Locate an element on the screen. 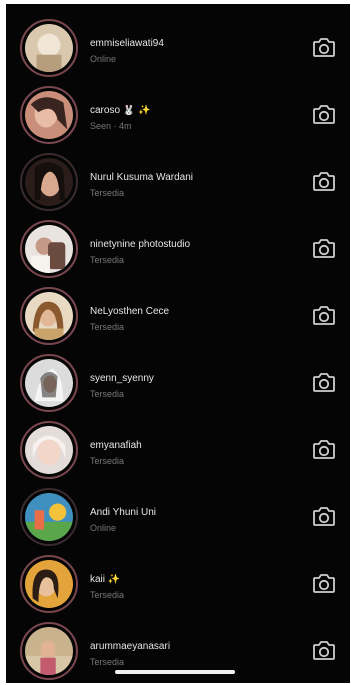 This screenshot has width=351, height=685. conversation-name: arummaeyanasari is located at coordinates (130, 646).